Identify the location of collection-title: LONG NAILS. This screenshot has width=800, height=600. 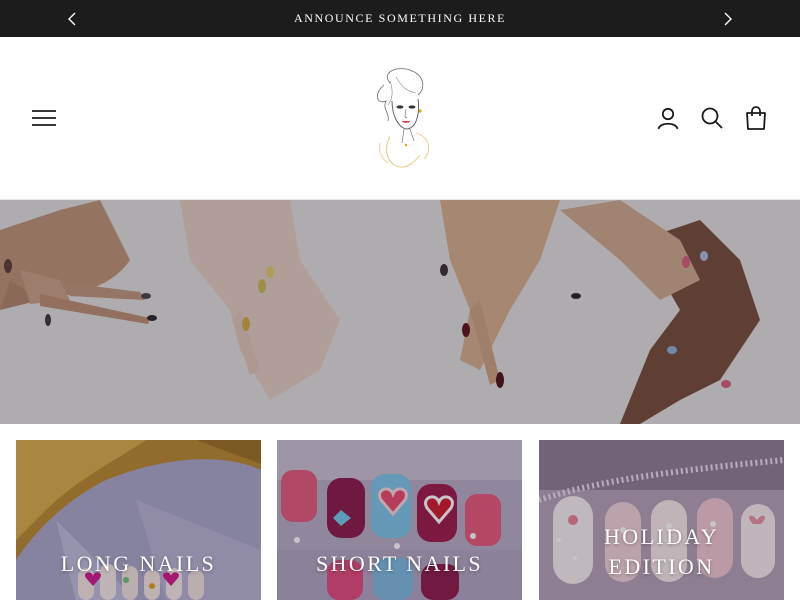
(138, 563).